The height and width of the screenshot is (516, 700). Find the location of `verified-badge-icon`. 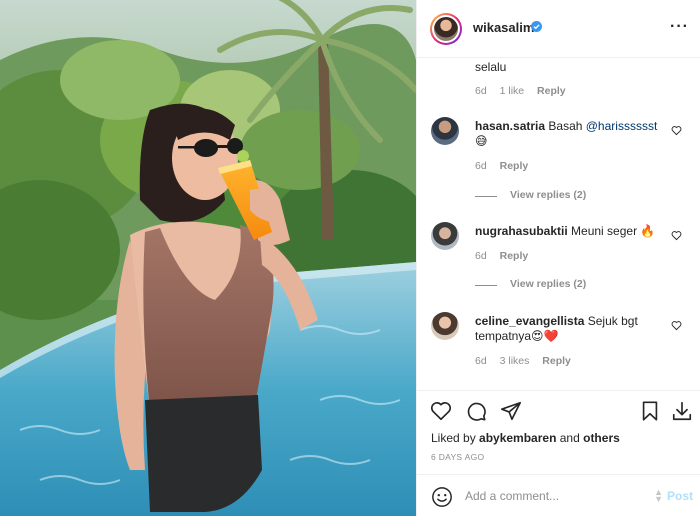

verified-badge-icon is located at coordinates (536, 26).